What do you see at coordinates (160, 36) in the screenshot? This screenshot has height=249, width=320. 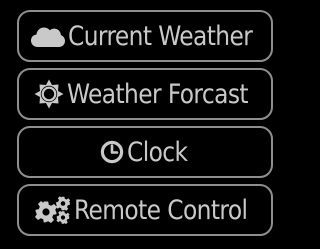 I see `current-weather-label: Current Weather` at bounding box center [160, 36].